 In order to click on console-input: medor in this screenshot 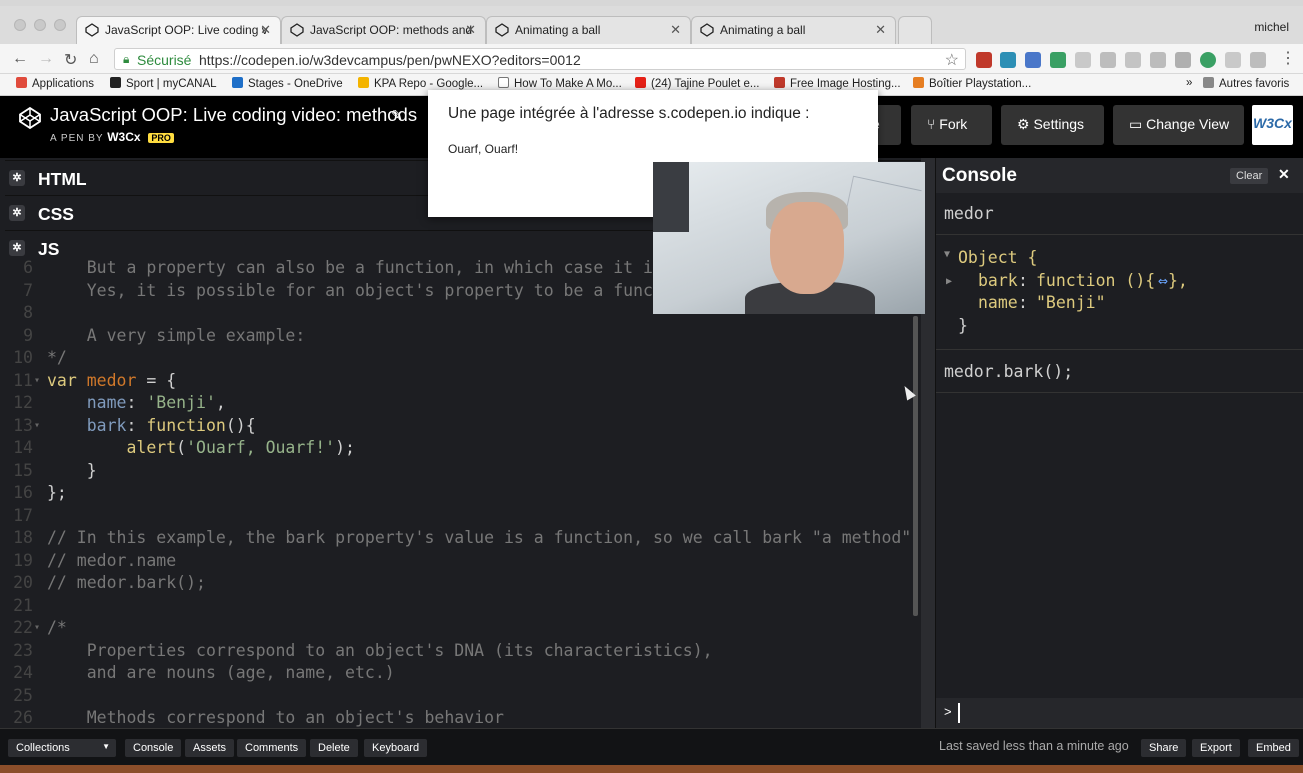, I will do `click(969, 213)`.